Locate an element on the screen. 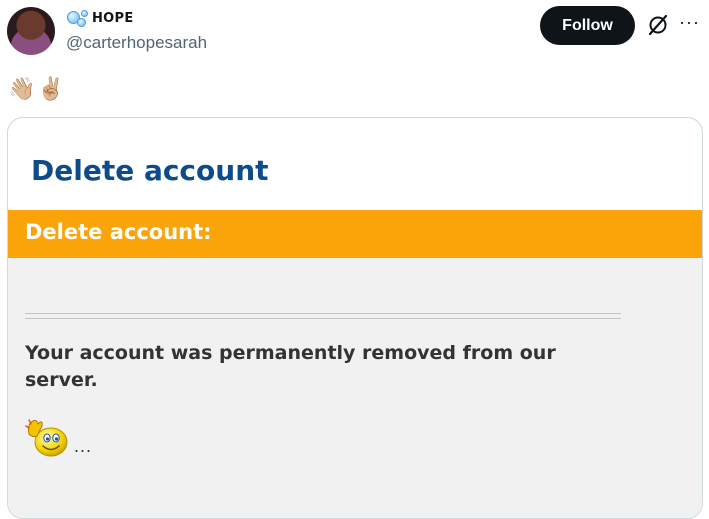  display-name: HOPE is located at coordinates (113, 18).